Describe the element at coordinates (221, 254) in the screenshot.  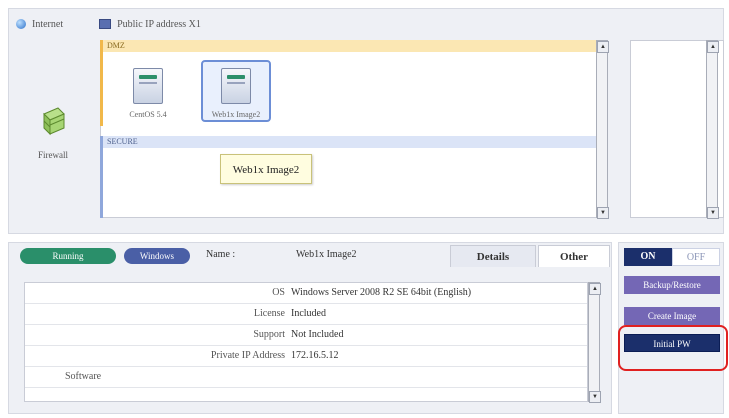
I see `name-label: Name :` at that location.